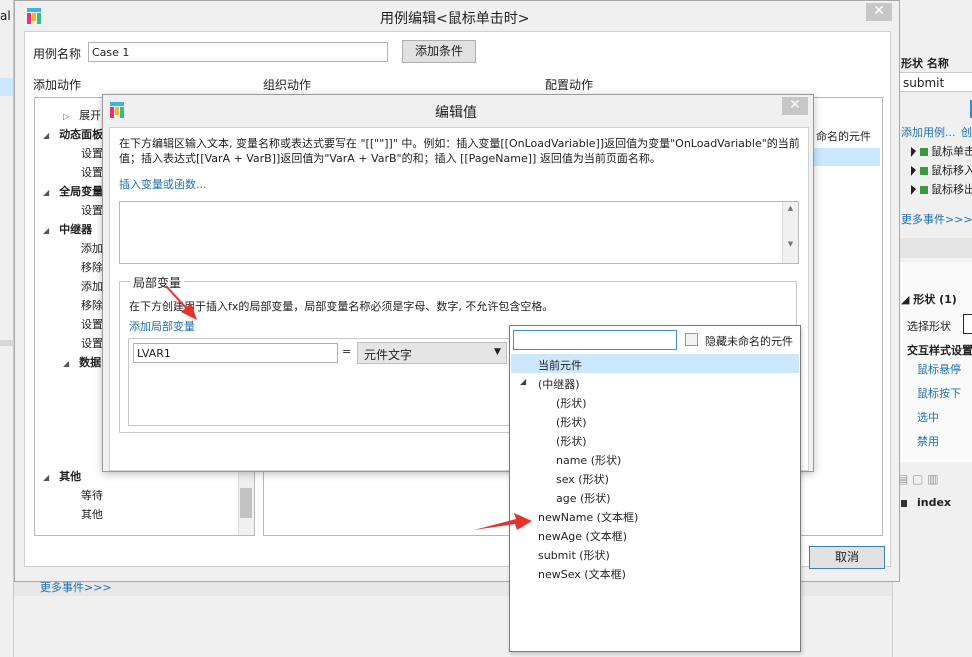 This screenshot has height=657, width=972. I want to click on right-panel-band, so click(932, 248).